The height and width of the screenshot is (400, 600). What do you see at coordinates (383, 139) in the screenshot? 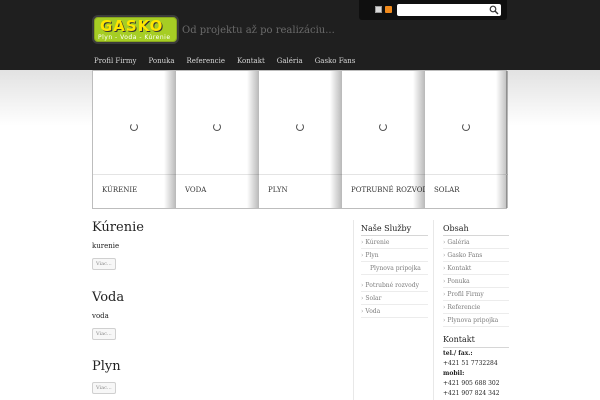
I see `slider-panel-potrubne-rozvody: POTRUBNÉ ROZVODY` at bounding box center [383, 139].